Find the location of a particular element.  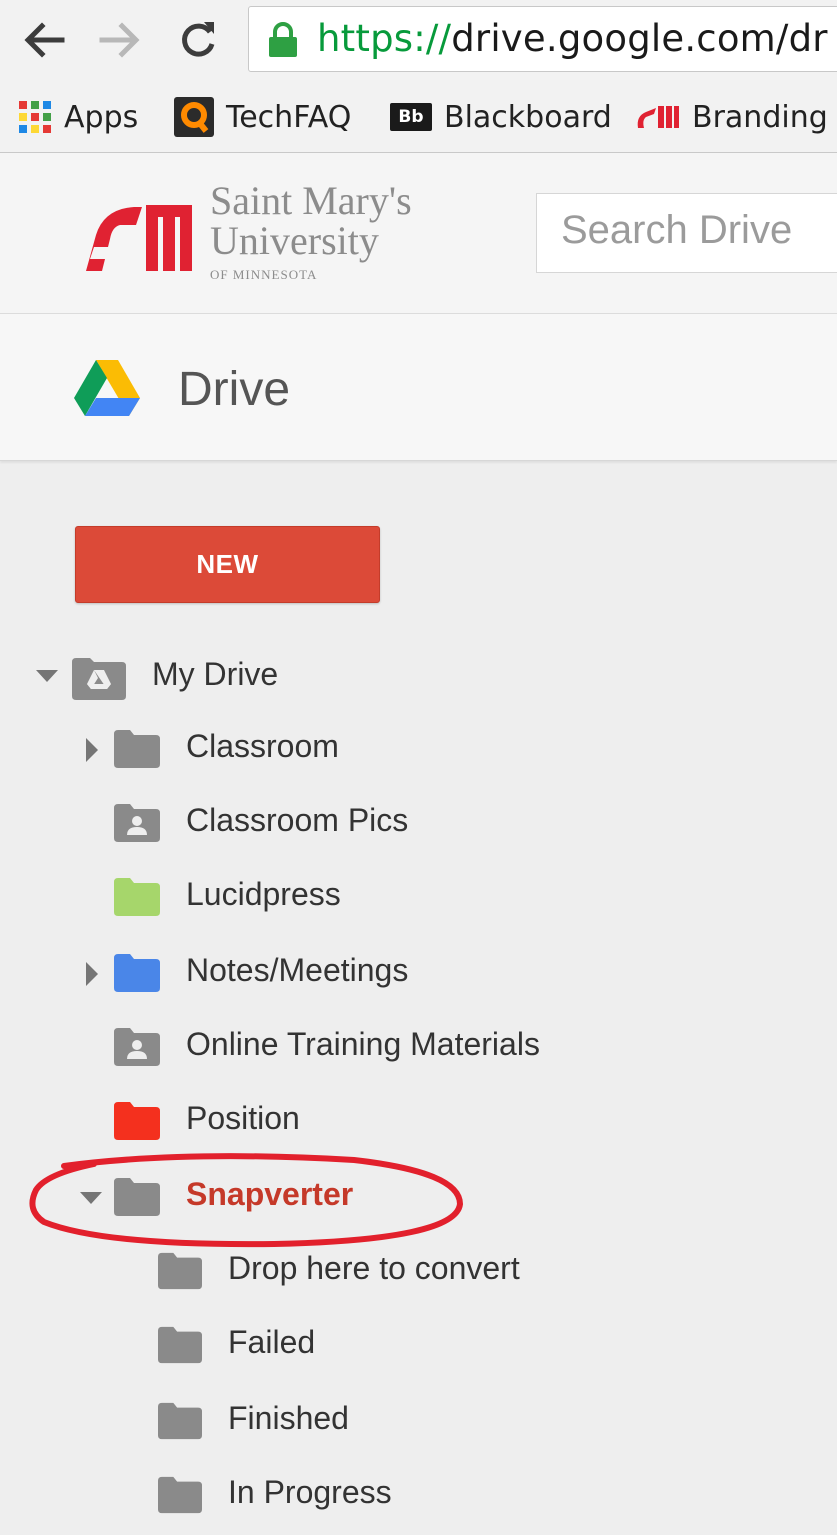

tree-item-classroom: Classroom is located at coordinates (250, 748).